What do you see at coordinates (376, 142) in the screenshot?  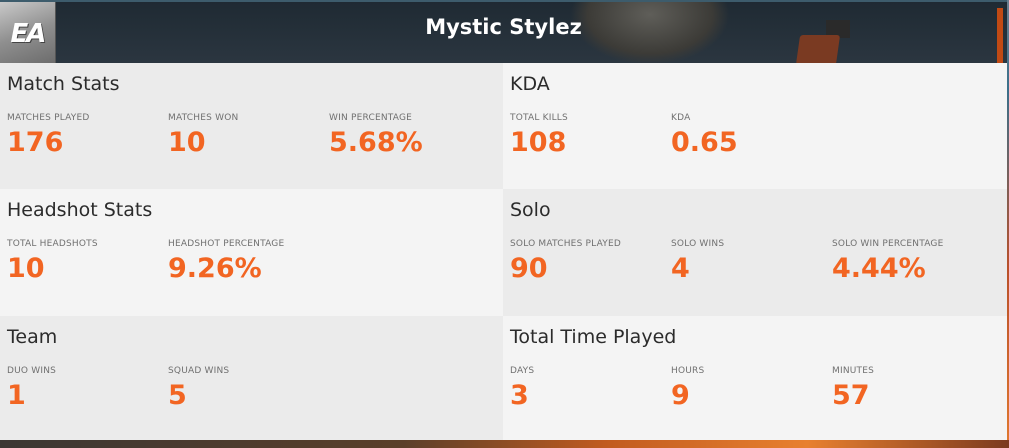 I see `stat-value: 5.68%` at bounding box center [376, 142].